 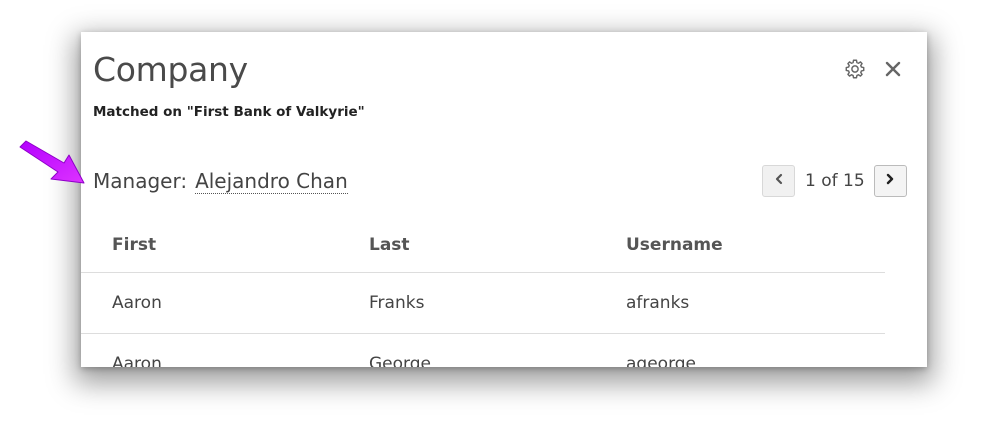 I want to click on table-row: Aaron George ageorge, so click(x=483, y=350).